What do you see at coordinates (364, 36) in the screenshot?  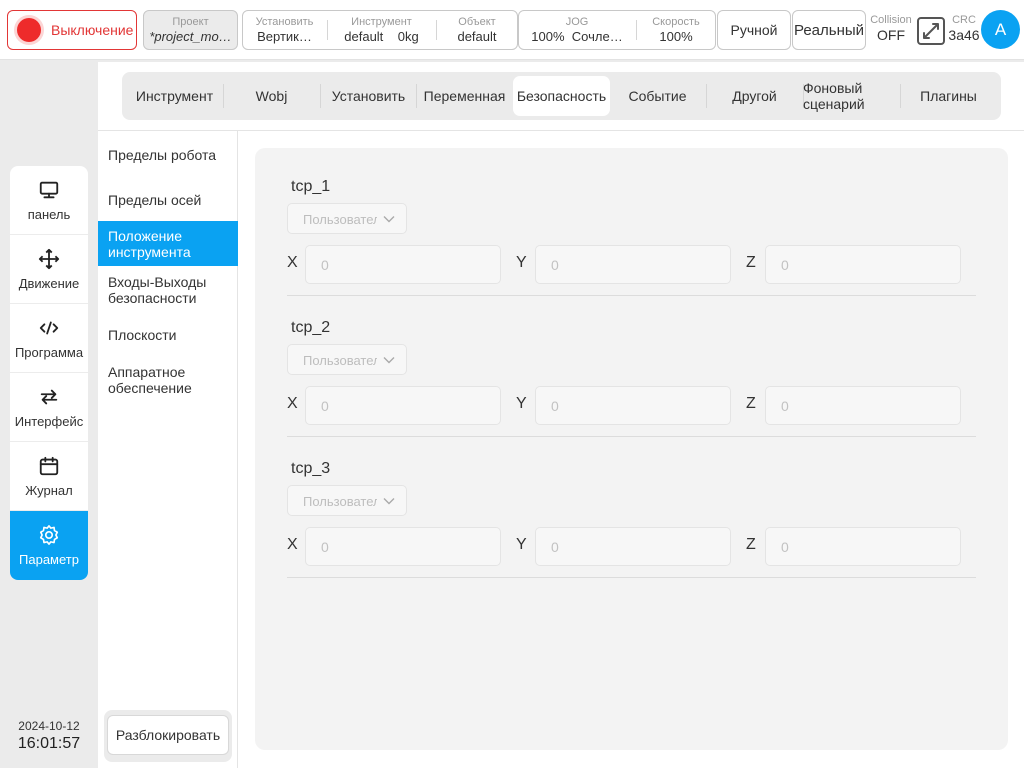 I see `tool-value: default` at bounding box center [364, 36].